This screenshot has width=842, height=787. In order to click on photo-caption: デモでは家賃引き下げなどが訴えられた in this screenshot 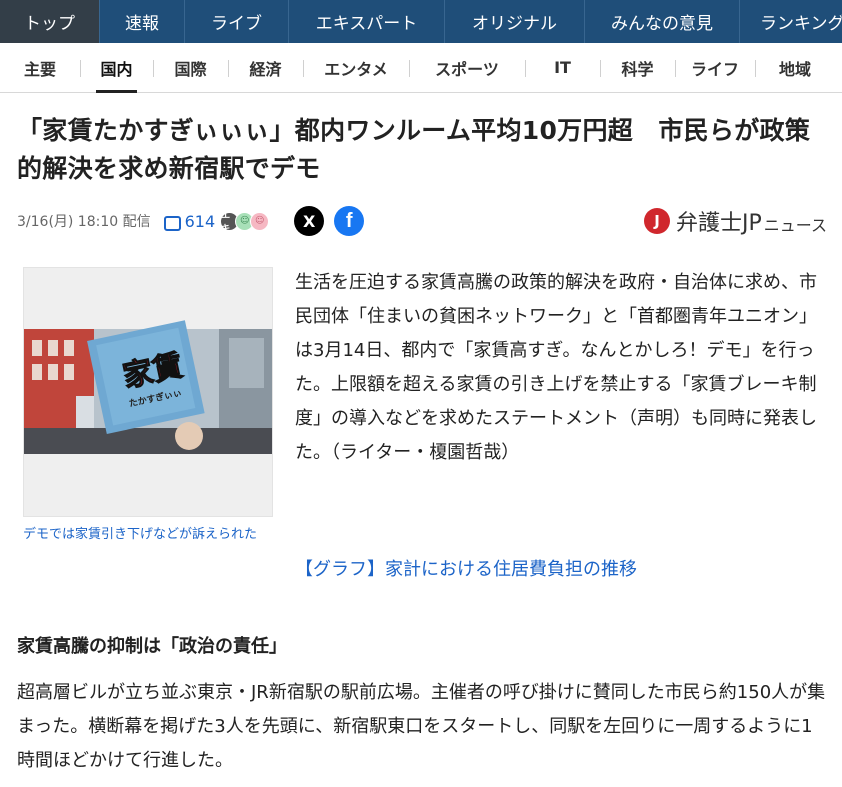, I will do `click(148, 534)`.